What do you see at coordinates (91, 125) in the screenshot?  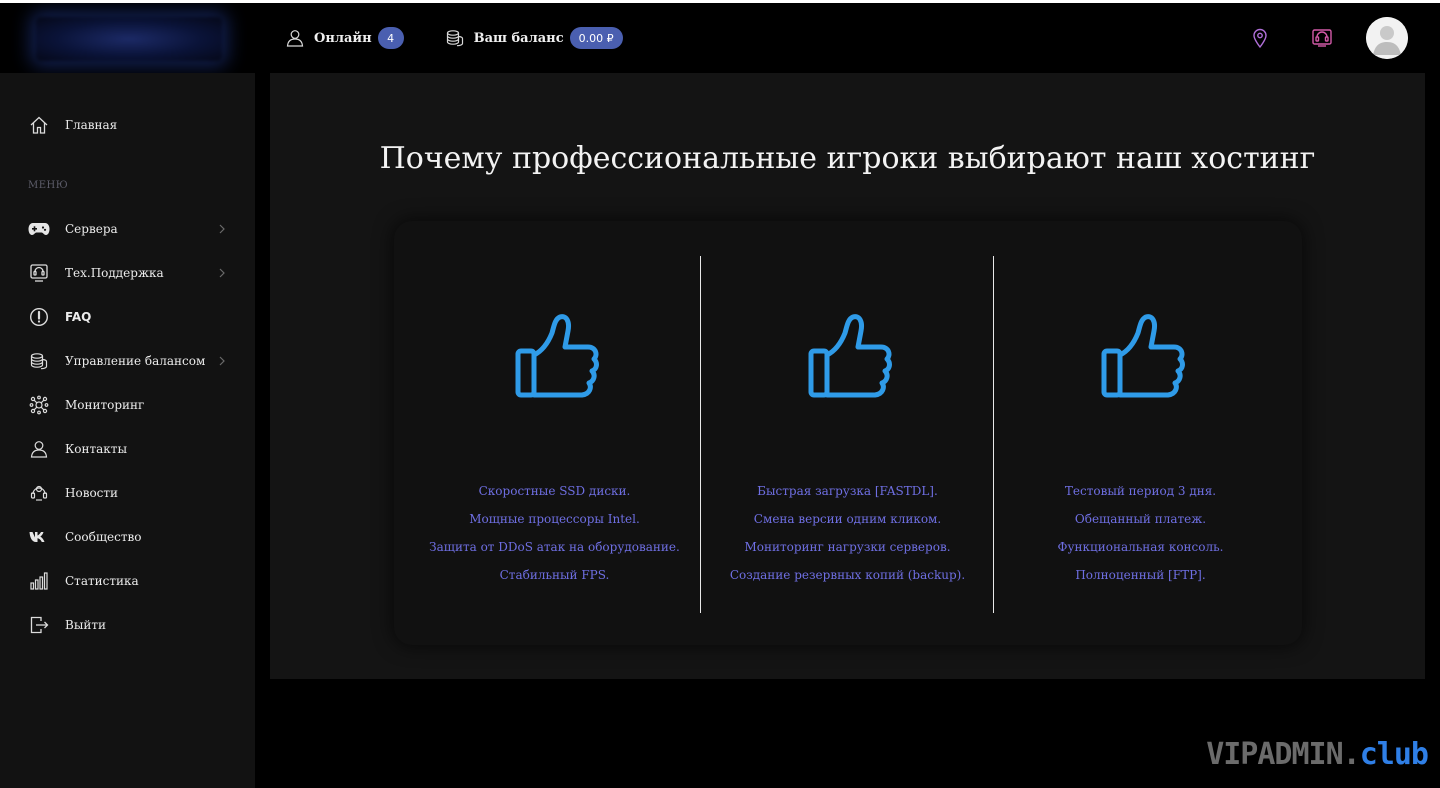 I see `sidebar-item-label: Главная` at bounding box center [91, 125].